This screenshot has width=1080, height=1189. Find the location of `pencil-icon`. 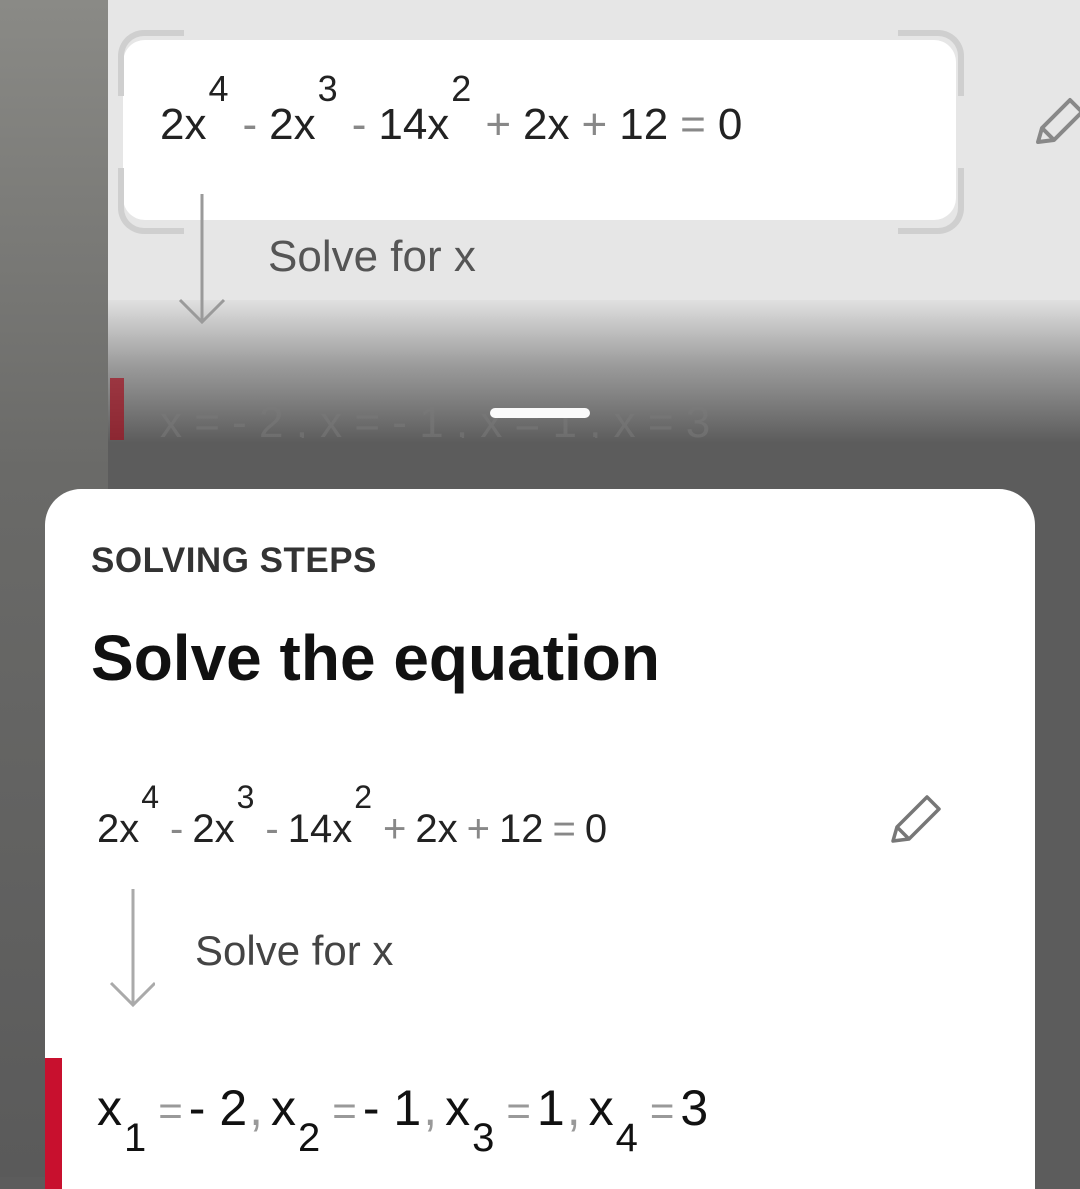

pencil-icon is located at coordinates (1055, 122).